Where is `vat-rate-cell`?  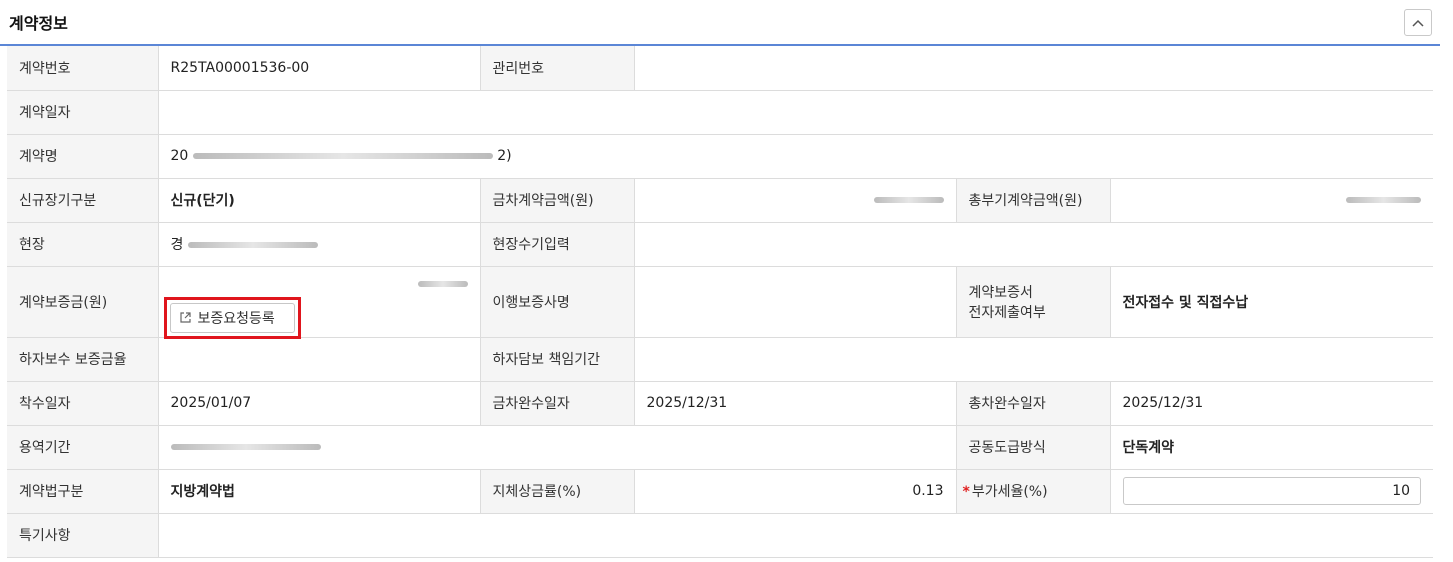 vat-rate-cell is located at coordinates (1272, 491).